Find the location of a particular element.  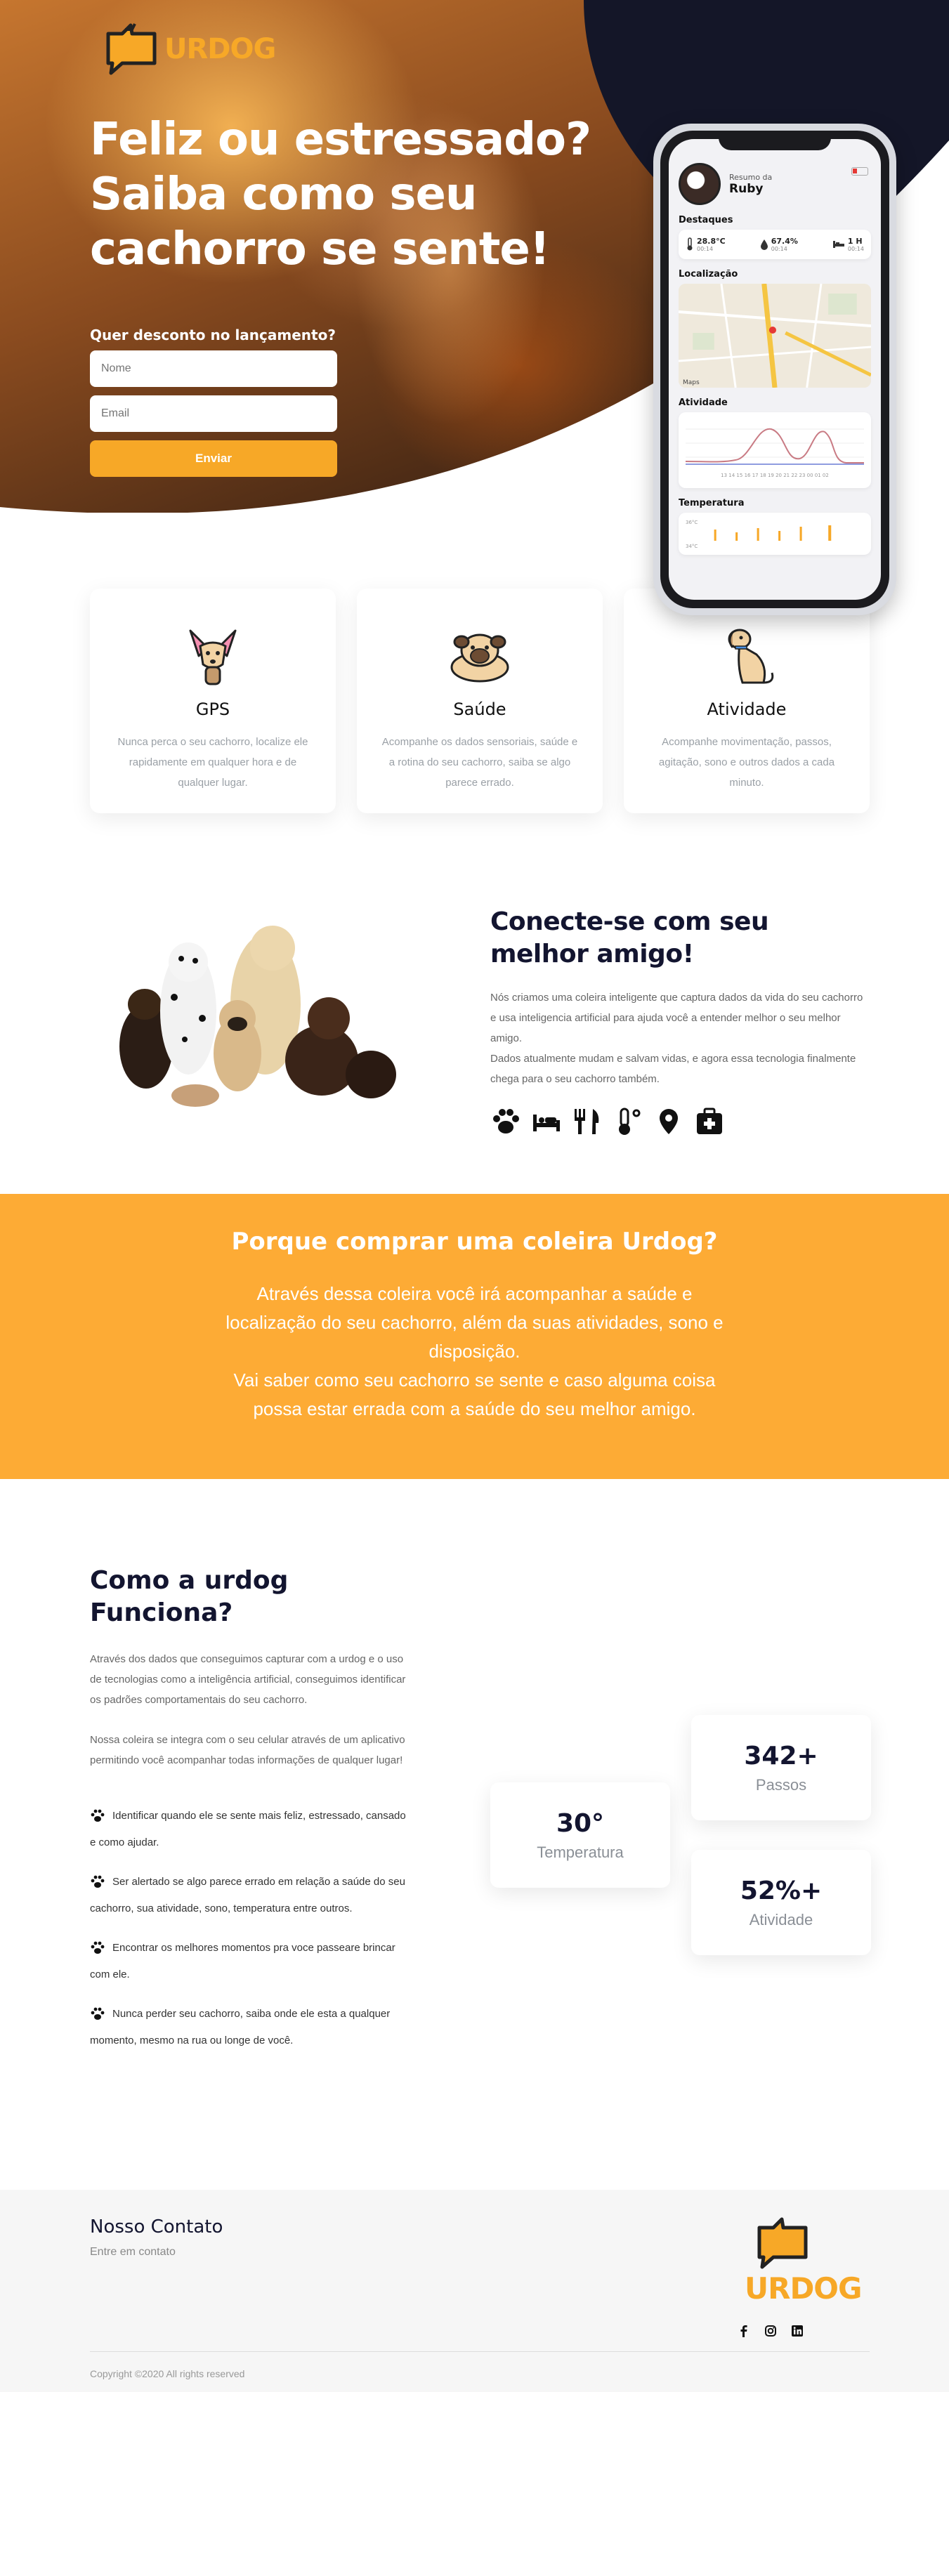

temperature-chart: 36°C 34°C is located at coordinates (775, 534).